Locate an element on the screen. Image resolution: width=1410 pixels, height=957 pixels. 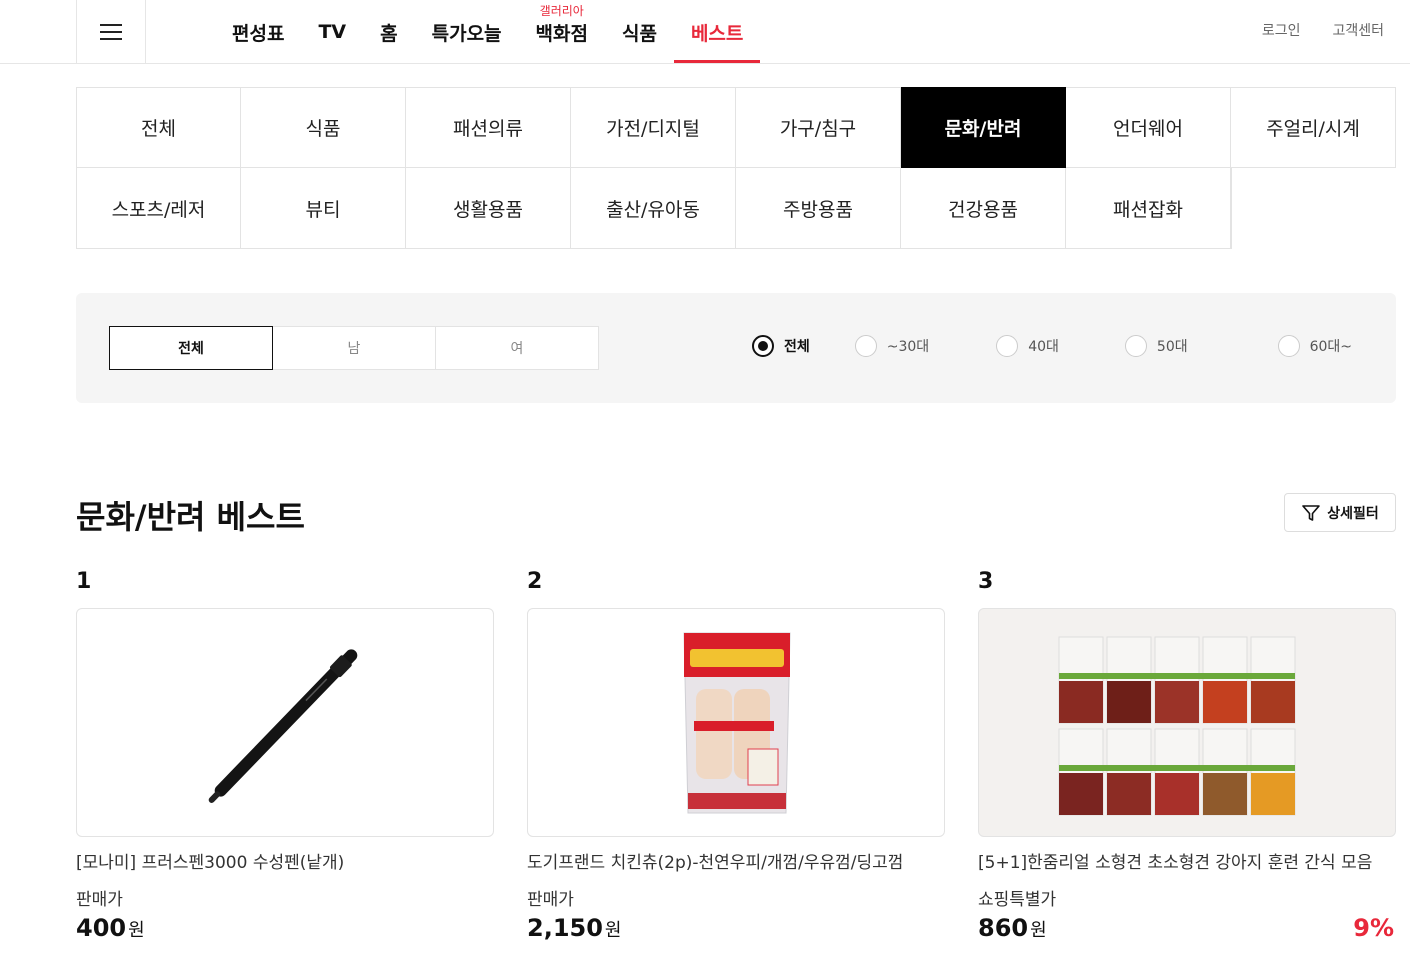
menu-button is located at coordinates (111, 32).